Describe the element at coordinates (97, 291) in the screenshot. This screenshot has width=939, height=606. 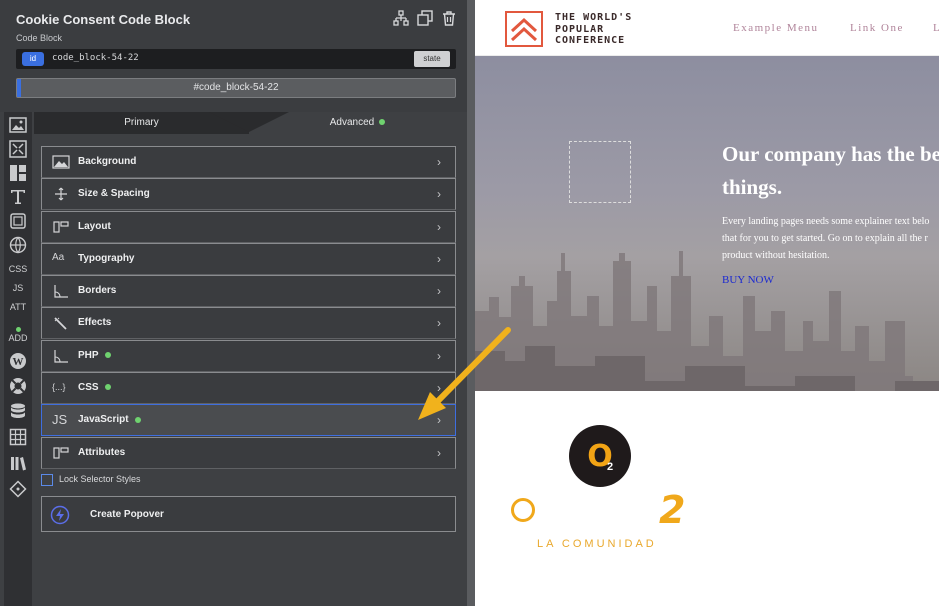
I see `section-label: Borders` at that location.